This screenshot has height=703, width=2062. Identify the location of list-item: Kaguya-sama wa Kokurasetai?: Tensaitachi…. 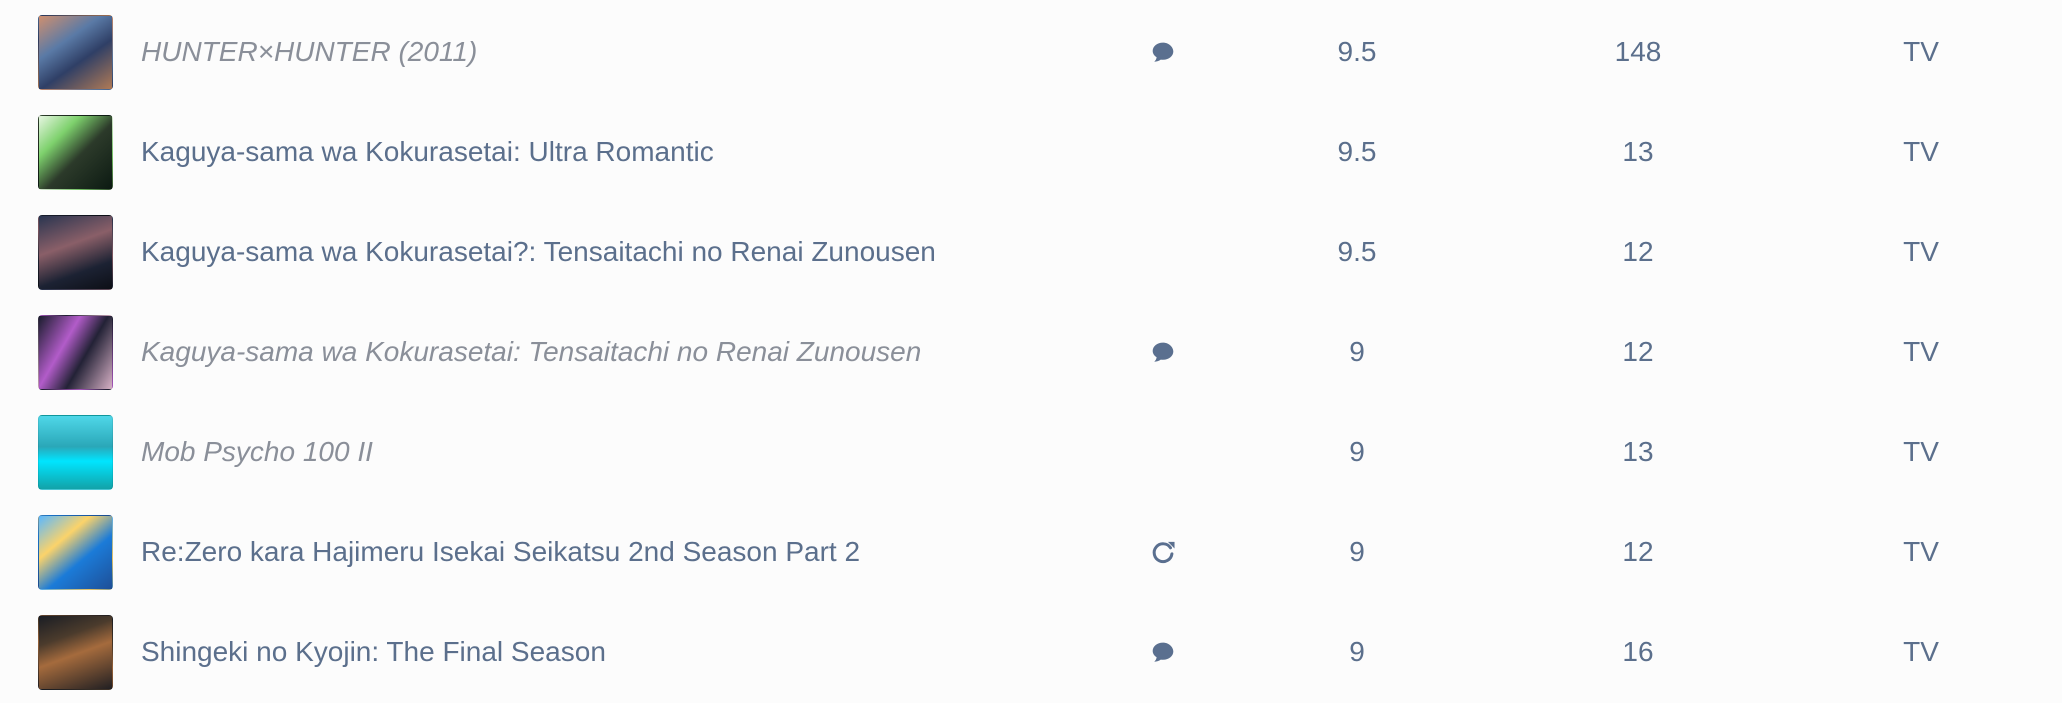
(1031, 253).